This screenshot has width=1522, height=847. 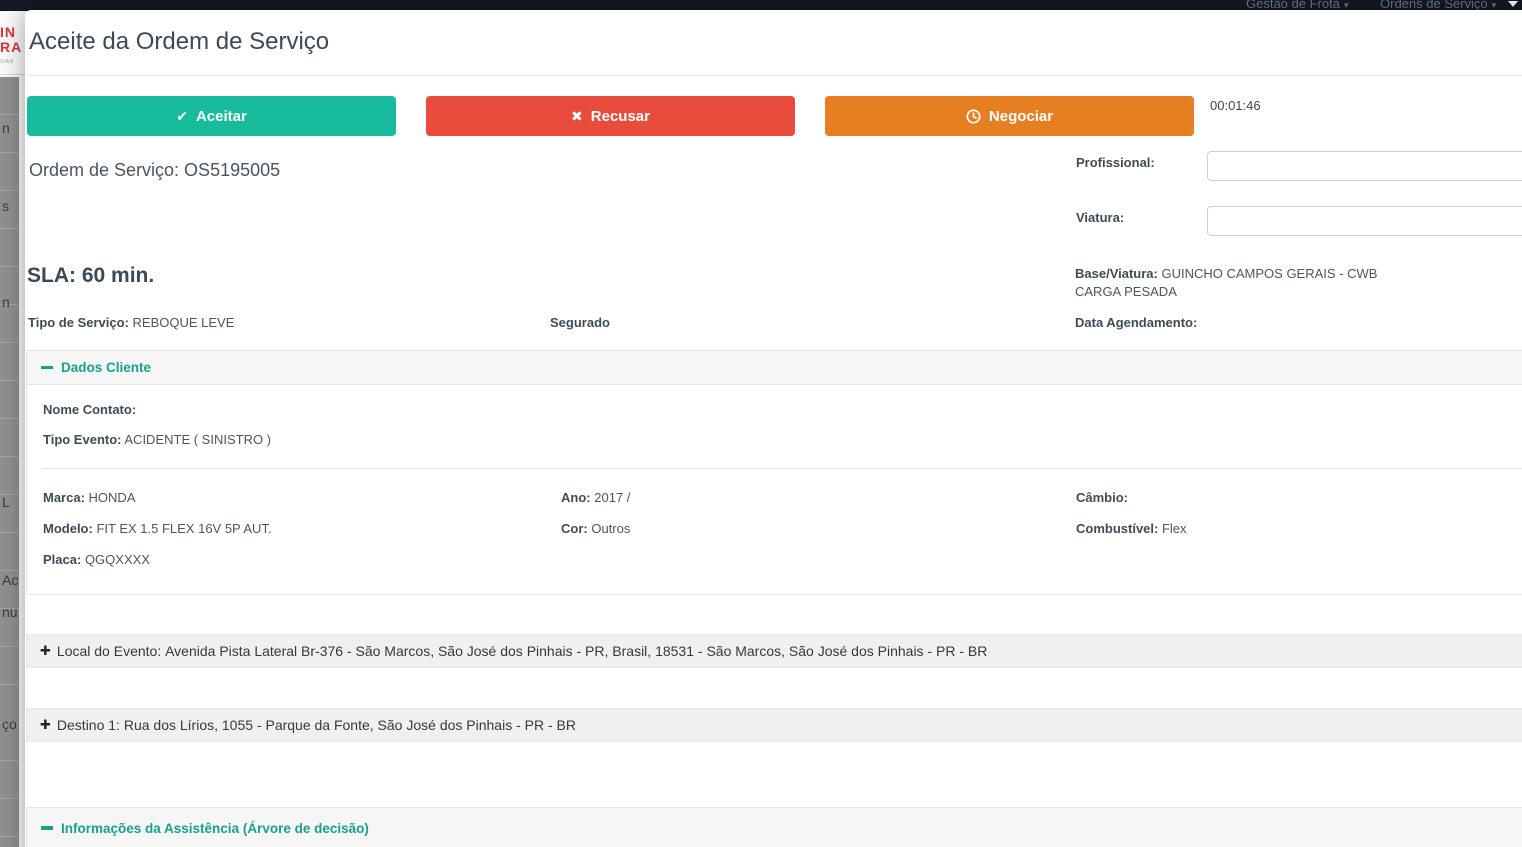 I want to click on background-menu-strip: n s n L Ac nu ço, so click(x=9, y=462).